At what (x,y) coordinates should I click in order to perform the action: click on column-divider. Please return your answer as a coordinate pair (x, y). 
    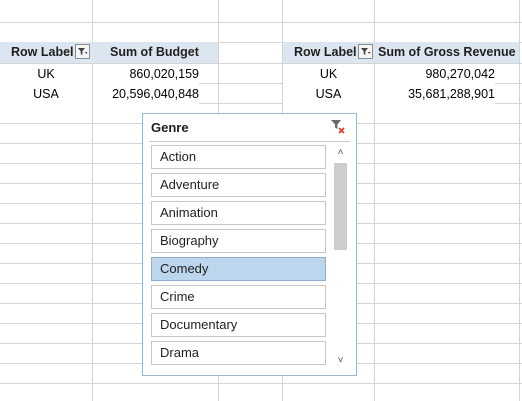
    Looking at the image, I should click on (519, 200).